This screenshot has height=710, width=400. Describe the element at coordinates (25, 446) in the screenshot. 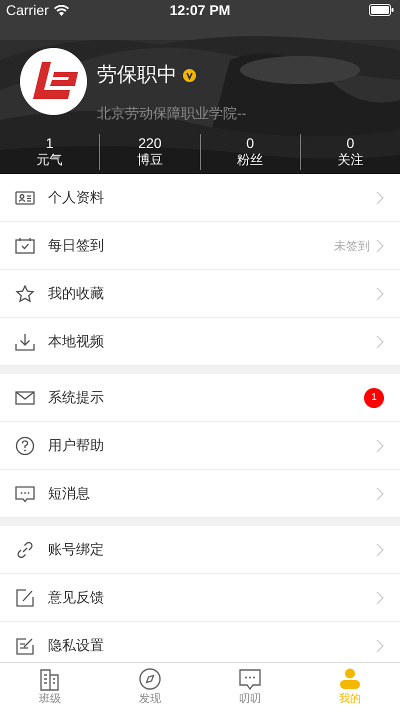

I see `question-icon` at that location.